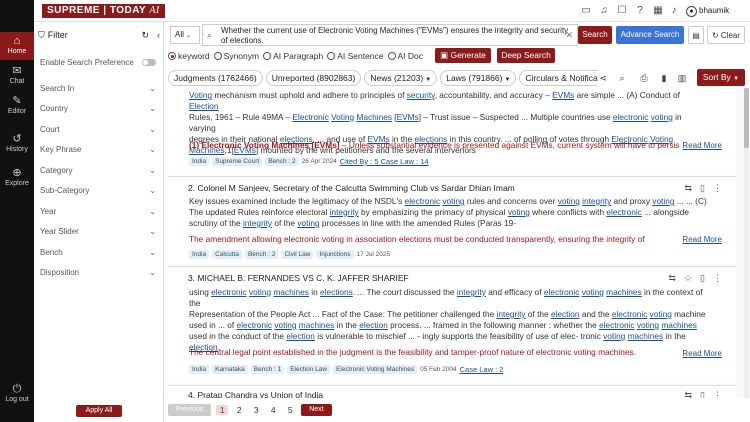  What do you see at coordinates (622, 78) in the screenshot?
I see `search-icon: ⌕` at bounding box center [622, 78].